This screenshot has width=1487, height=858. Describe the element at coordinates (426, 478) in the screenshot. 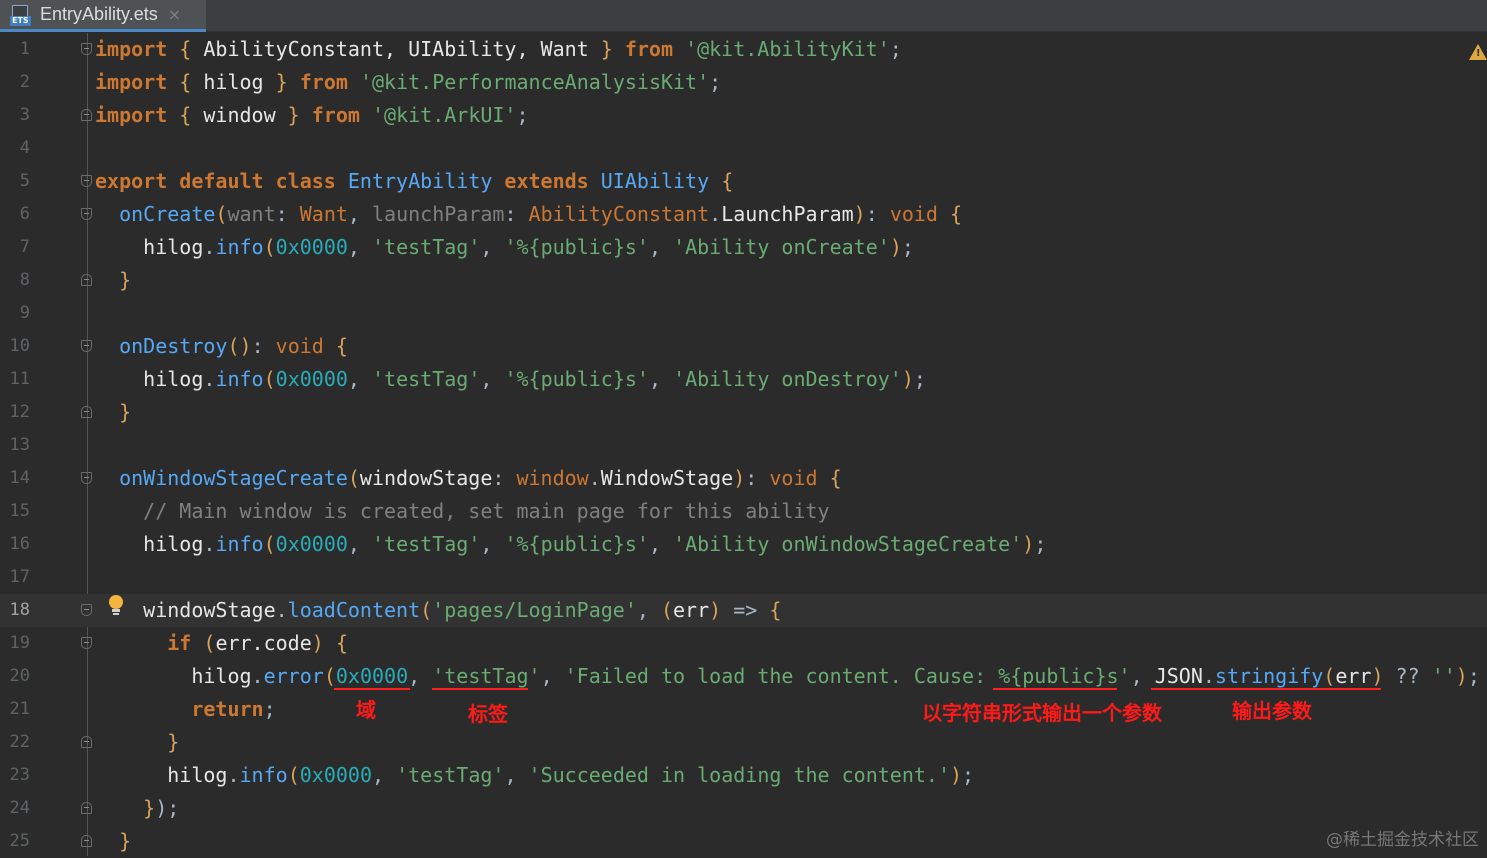

I see `code-token: windowStage` at that location.